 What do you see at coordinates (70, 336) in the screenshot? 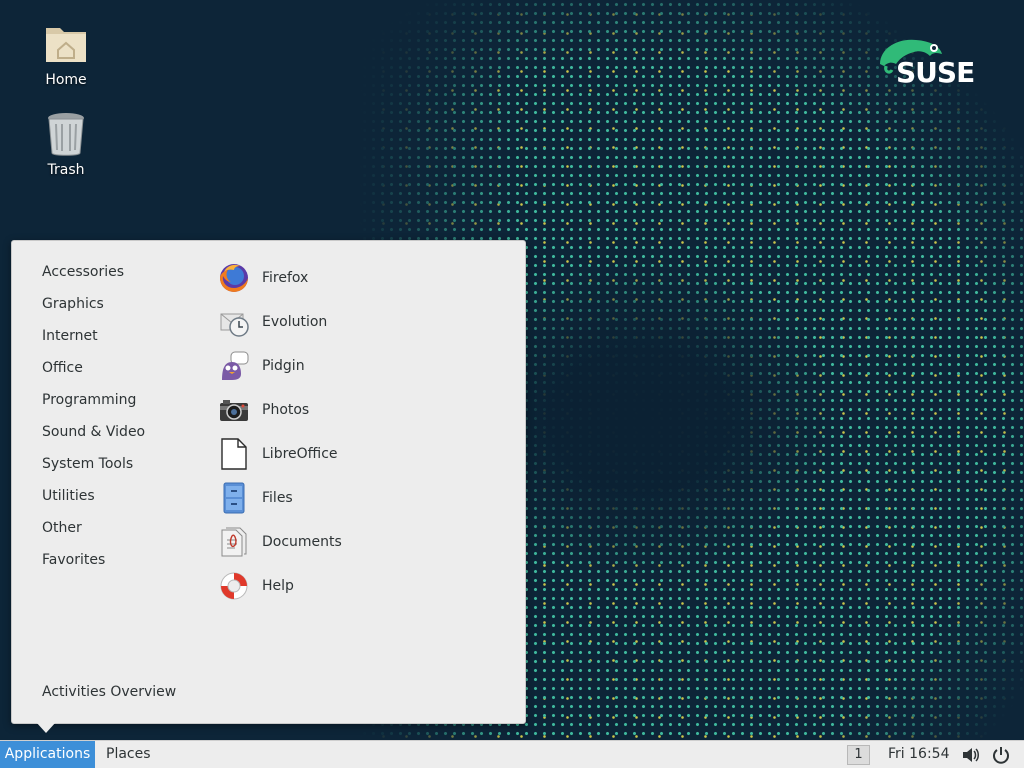
I see `category-internet: Internet` at bounding box center [70, 336].